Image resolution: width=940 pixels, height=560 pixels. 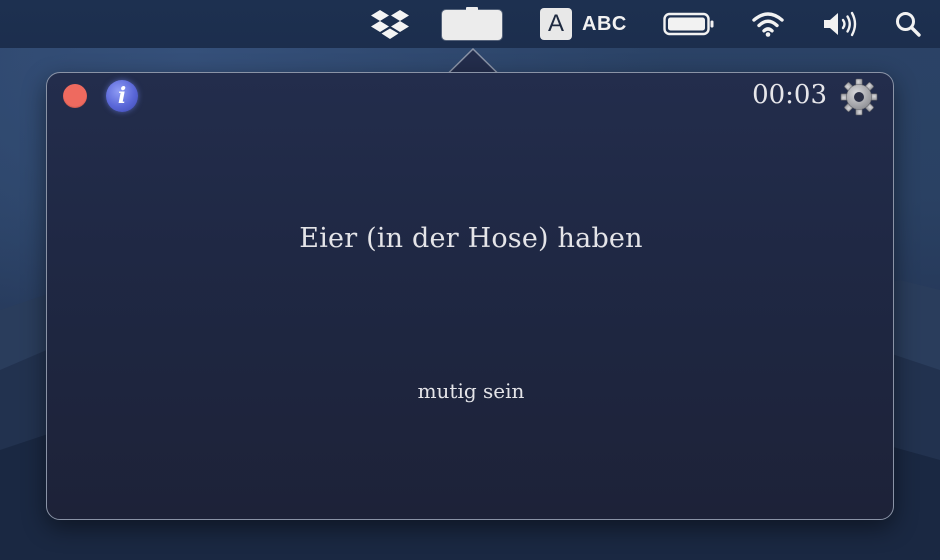 I want to click on menu-bar: A ABC, so click(x=470, y=24).